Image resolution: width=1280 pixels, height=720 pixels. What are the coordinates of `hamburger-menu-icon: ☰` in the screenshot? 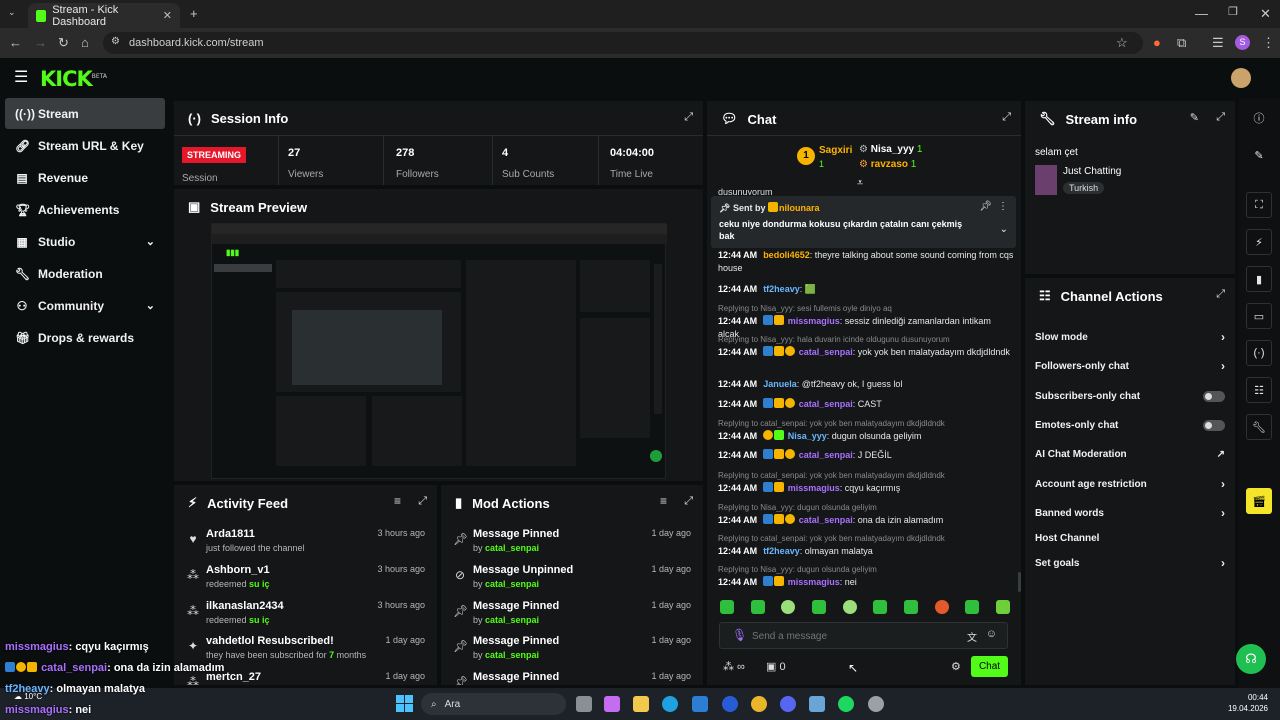 It's located at (21, 78).